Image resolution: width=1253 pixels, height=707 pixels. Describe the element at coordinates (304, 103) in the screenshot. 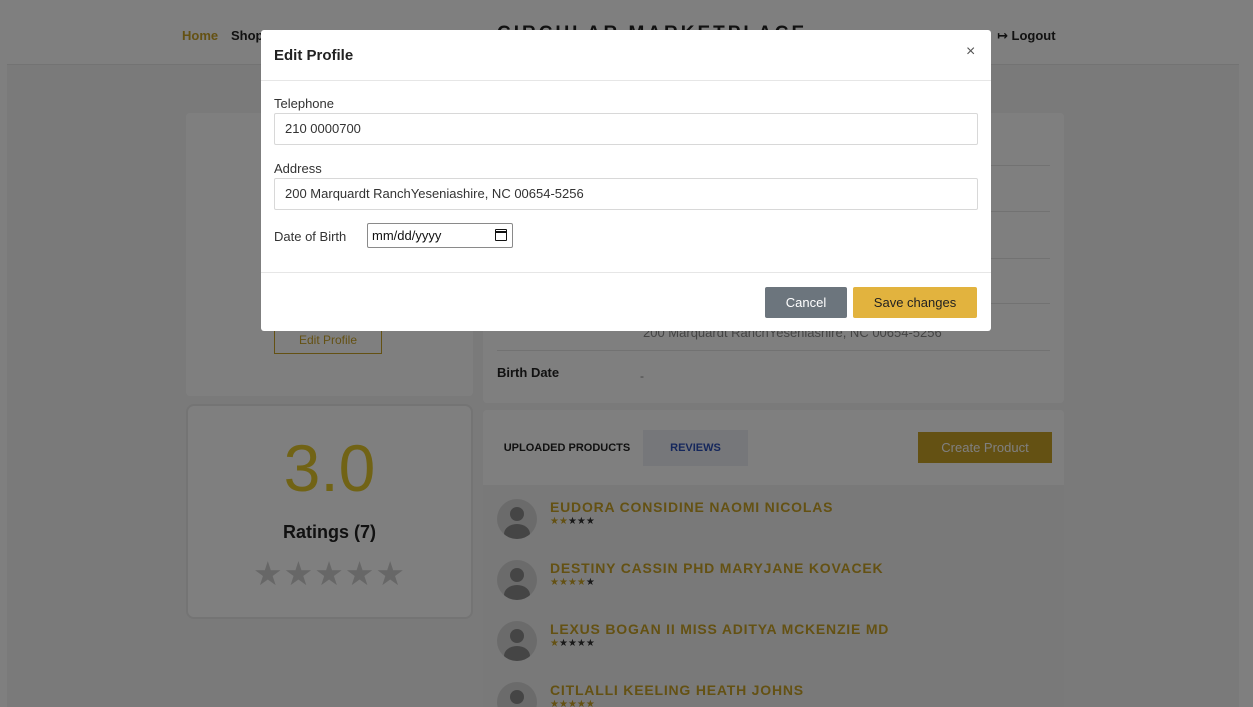

I see `telephone-label: Telephone` at that location.